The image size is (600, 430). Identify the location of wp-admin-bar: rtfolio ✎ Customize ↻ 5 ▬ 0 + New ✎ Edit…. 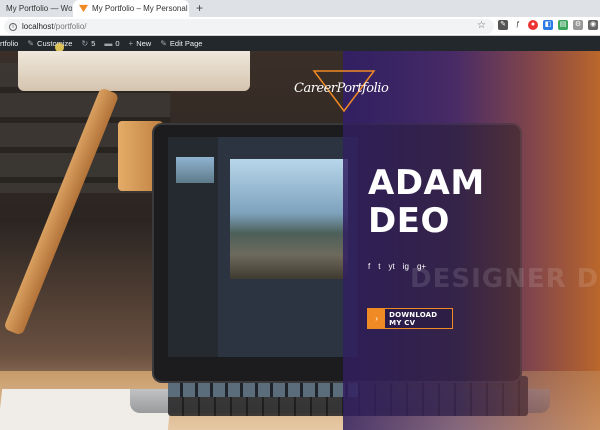
(300, 43).